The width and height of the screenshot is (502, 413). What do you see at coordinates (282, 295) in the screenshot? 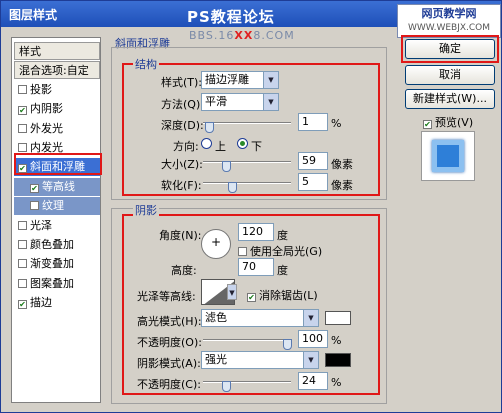
I see `antialias-option: ✔ 消除锯齿(L)` at bounding box center [282, 295].